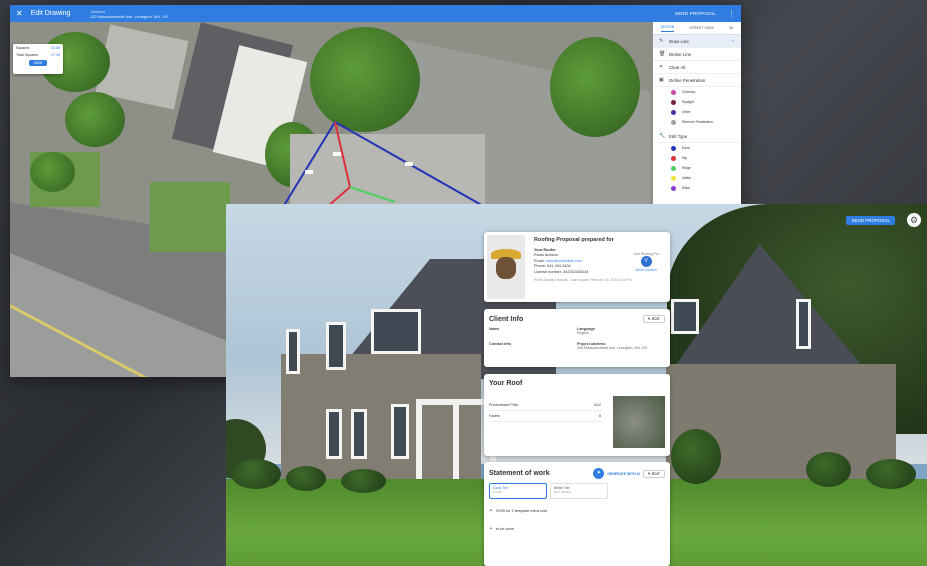 This screenshot has height=566, width=927. I want to click on type-hip: Hip, so click(697, 158).